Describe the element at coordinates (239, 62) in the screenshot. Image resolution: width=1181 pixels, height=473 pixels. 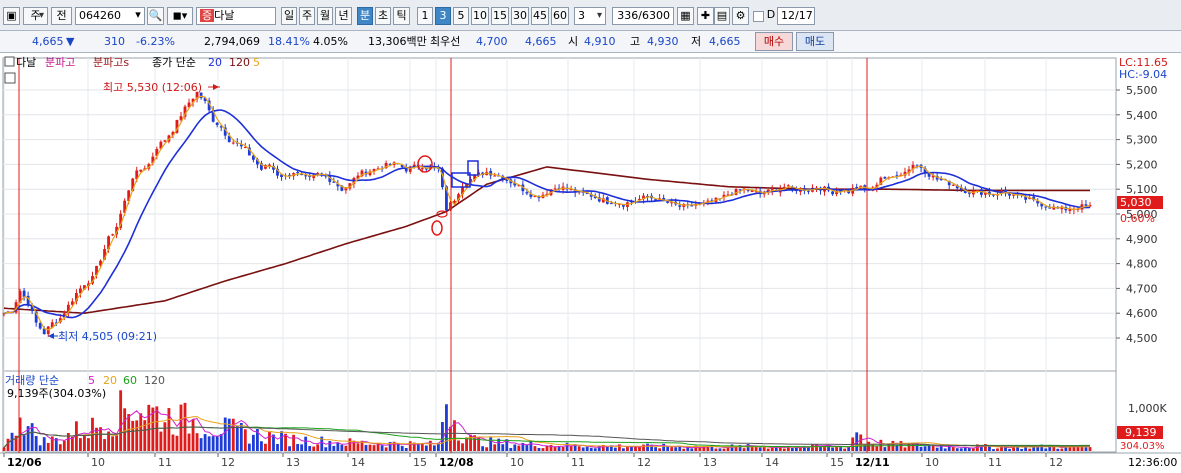
I see `legend-ma120: 120` at that location.